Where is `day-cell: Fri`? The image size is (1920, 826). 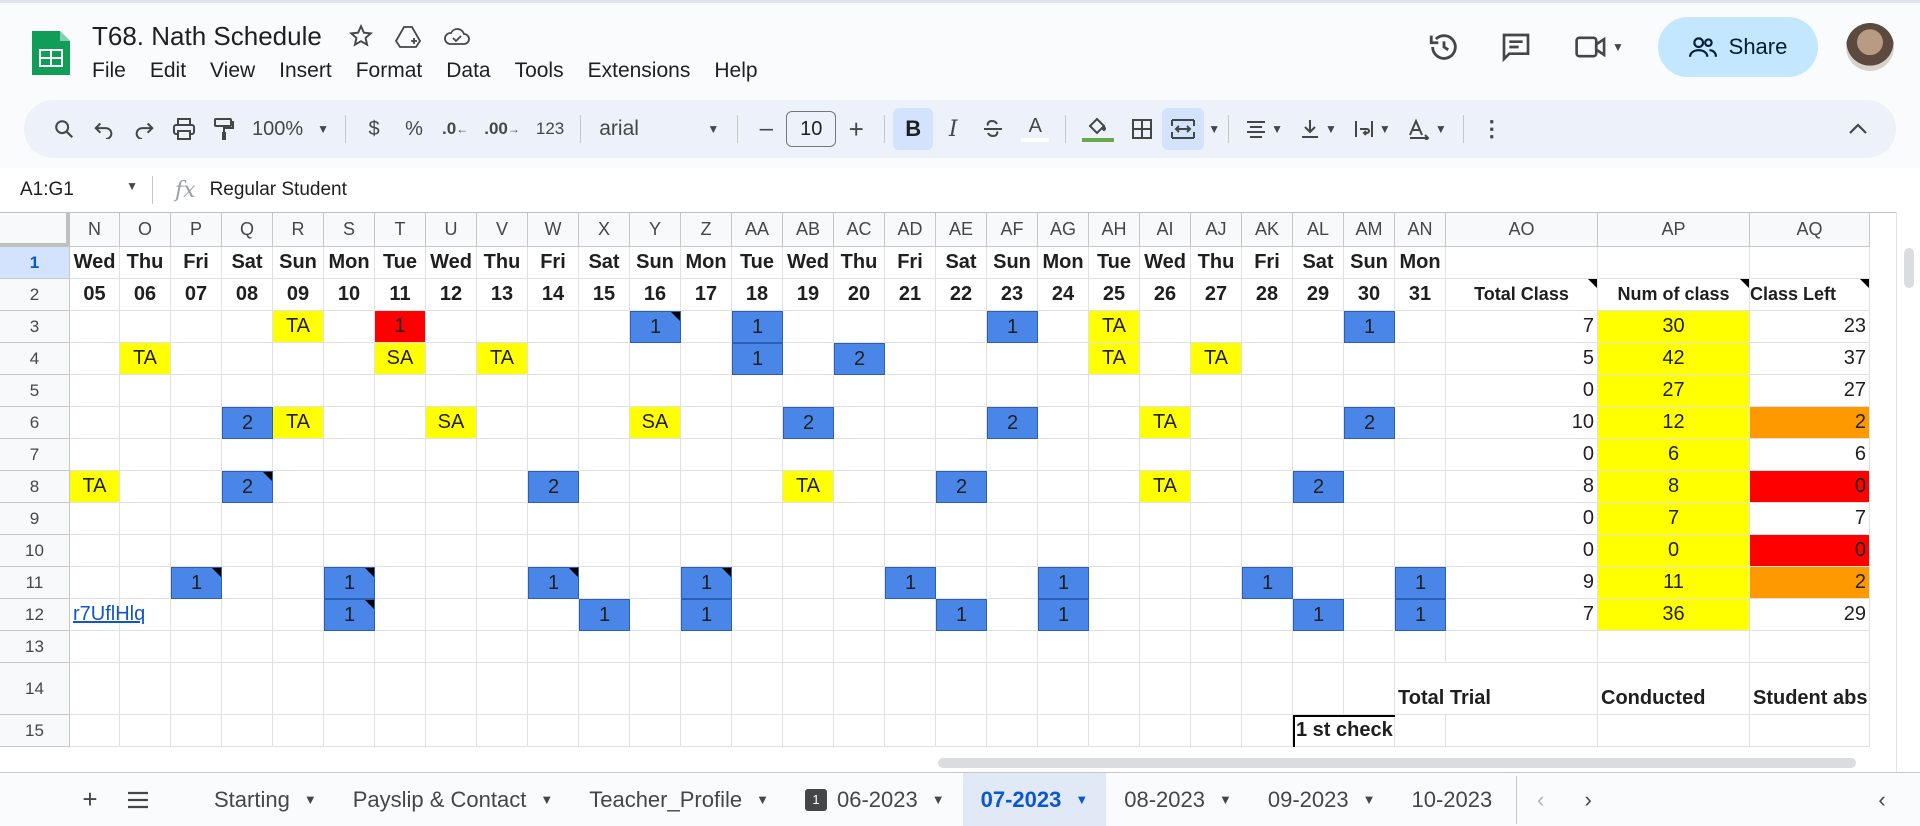 day-cell: Fri is located at coordinates (1267, 263).